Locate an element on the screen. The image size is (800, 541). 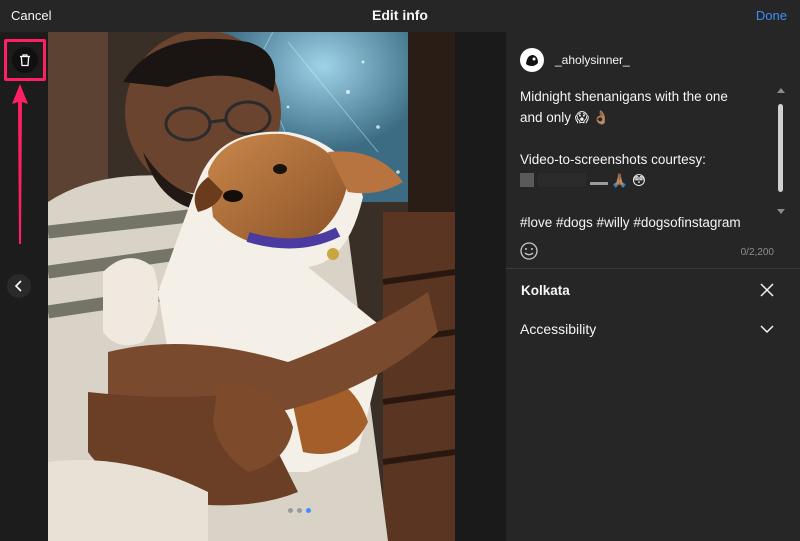
carousel-dots is located at coordinates (299, 510).